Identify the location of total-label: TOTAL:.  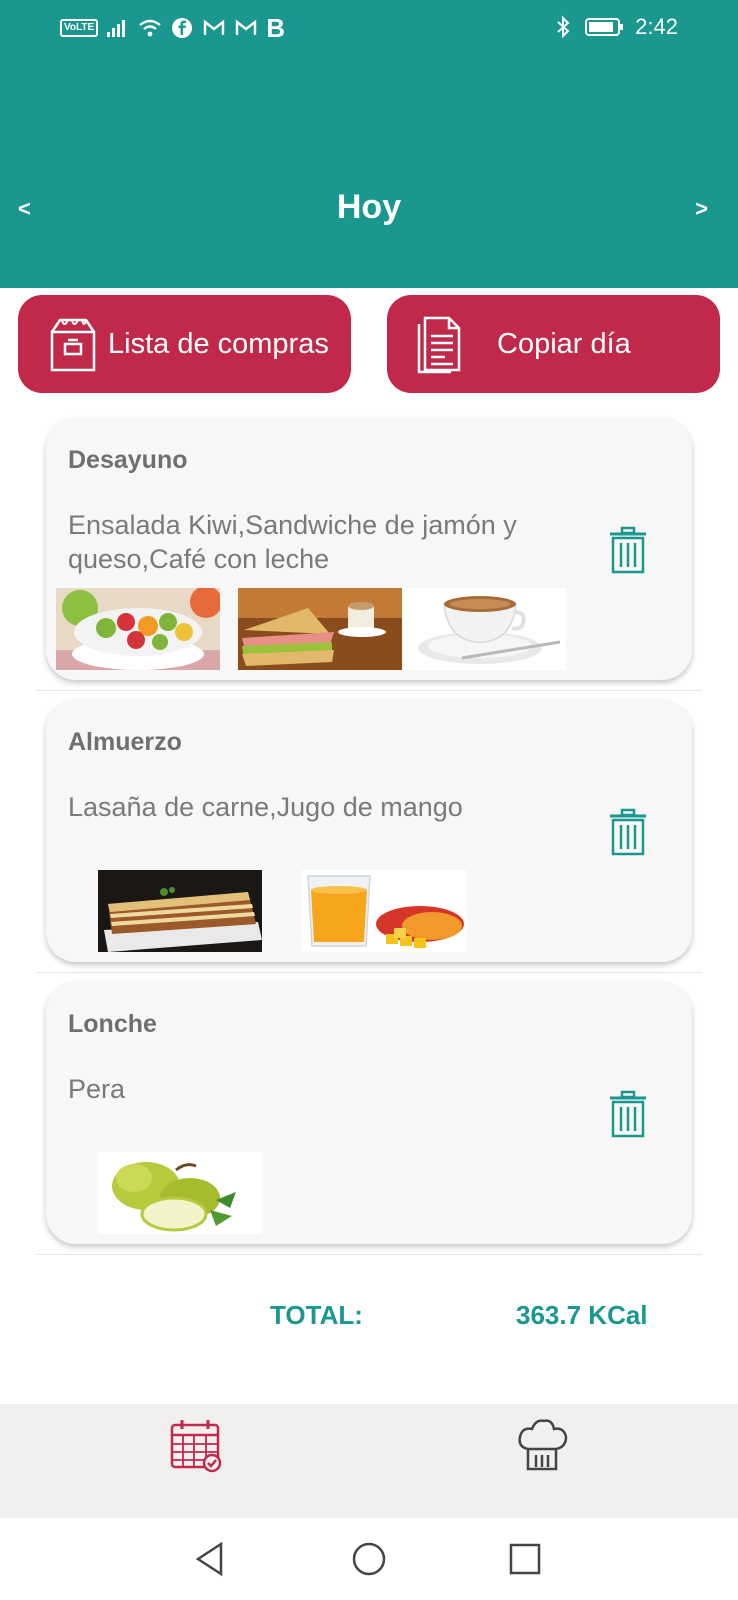
(316, 1315).